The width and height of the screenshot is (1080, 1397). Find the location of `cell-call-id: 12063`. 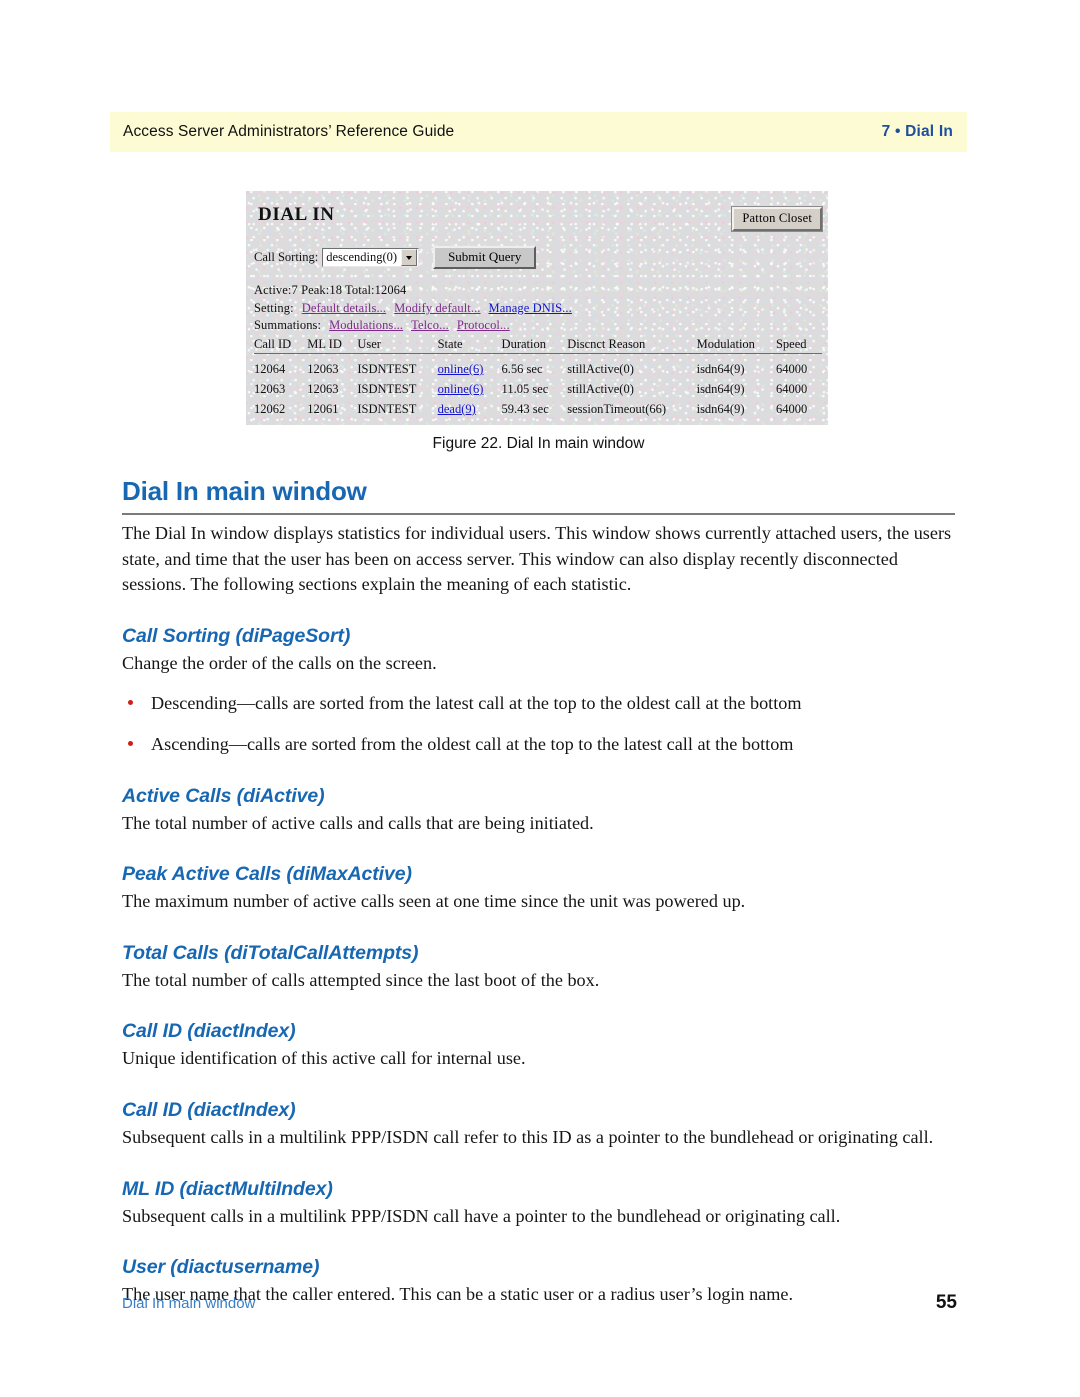

cell-call-id: 12063 is located at coordinates (270, 389).